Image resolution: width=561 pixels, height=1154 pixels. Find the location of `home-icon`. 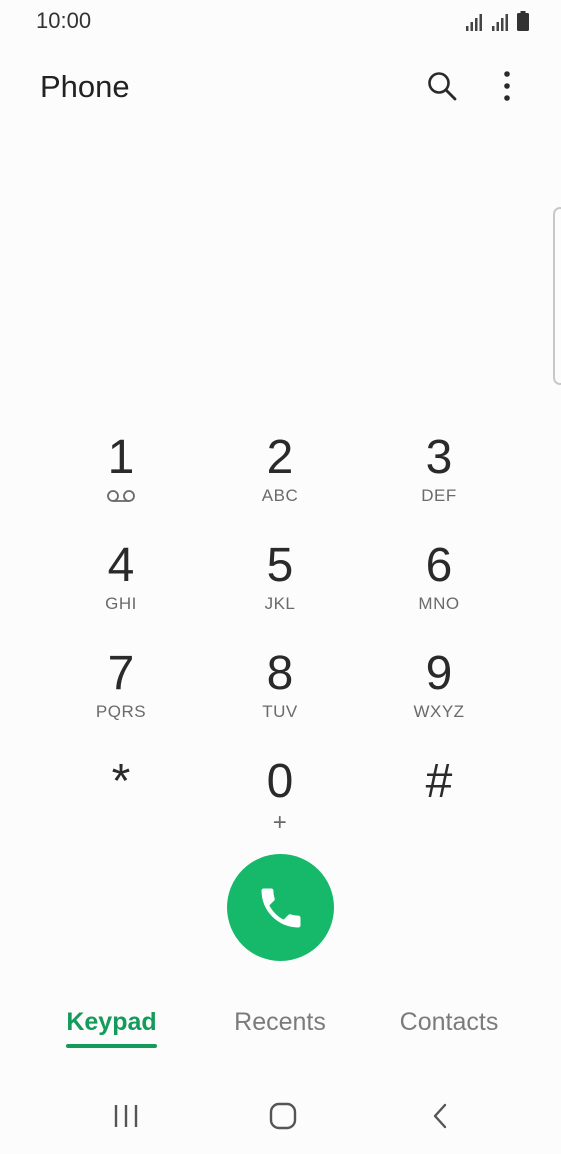

home-icon is located at coordinates (283, 1116).